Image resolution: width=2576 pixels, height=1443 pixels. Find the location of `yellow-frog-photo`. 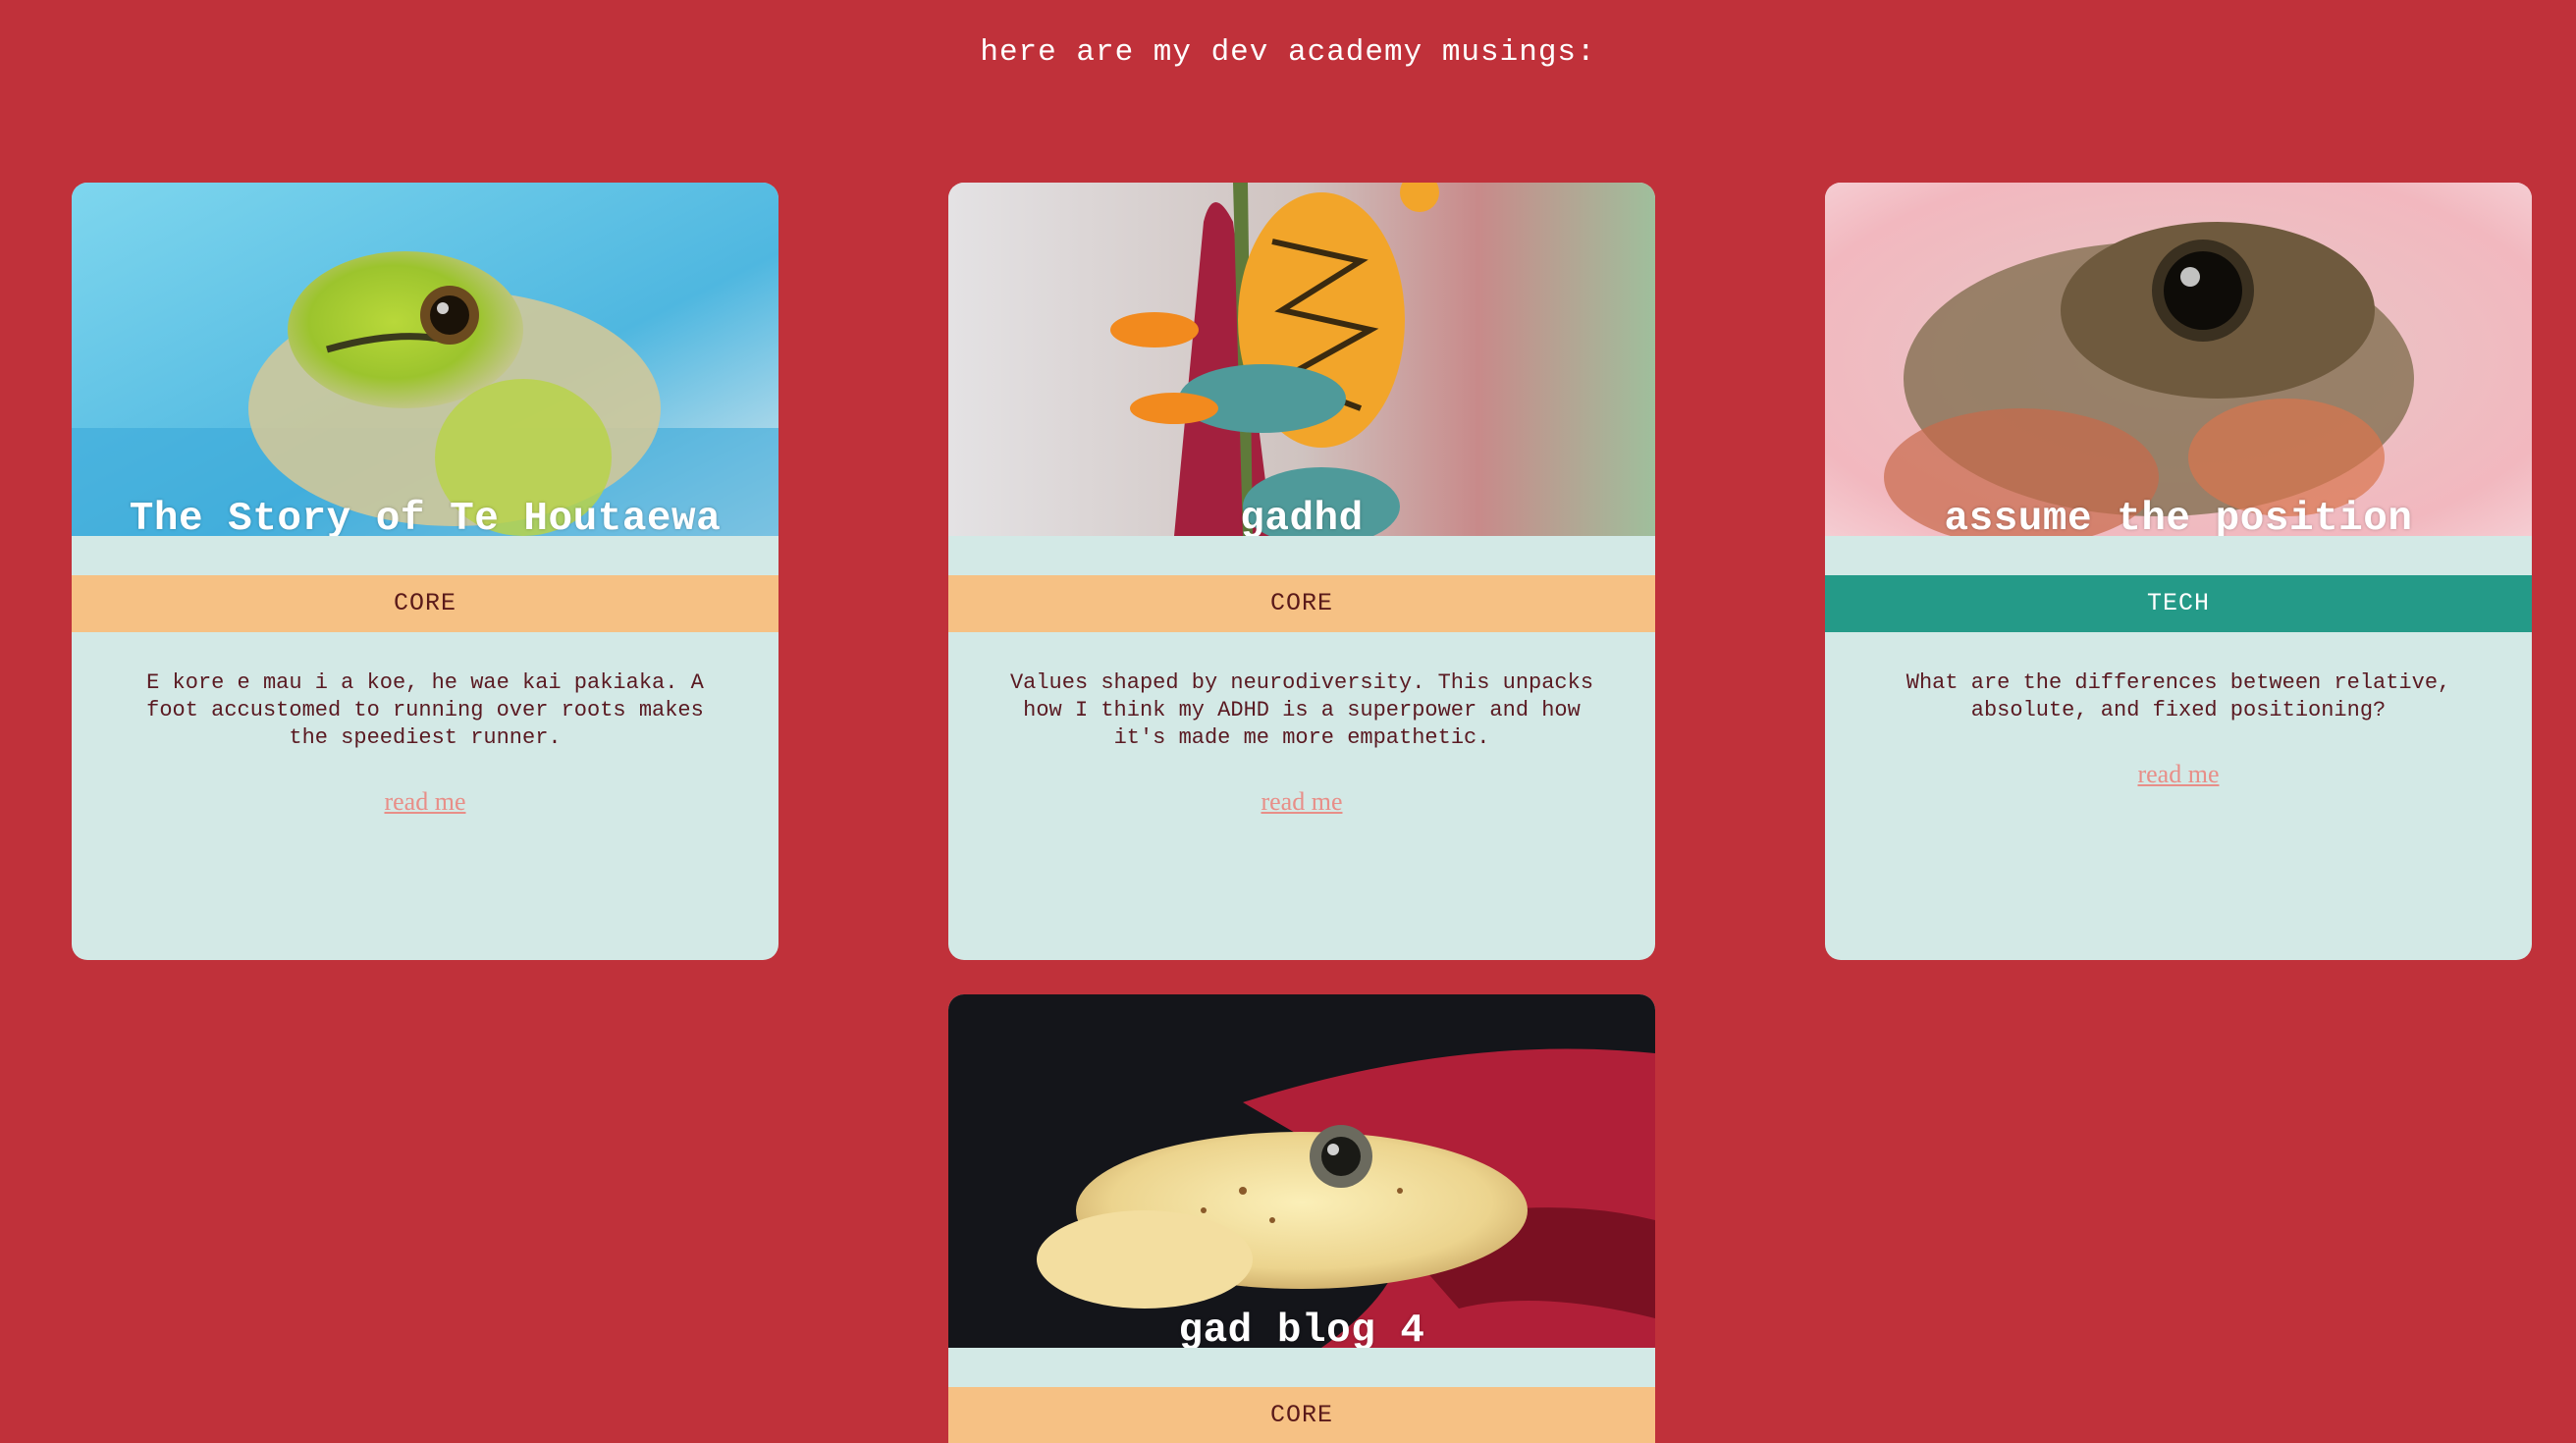

yellow-frog-photo is located at coordinates (1301, 1171).